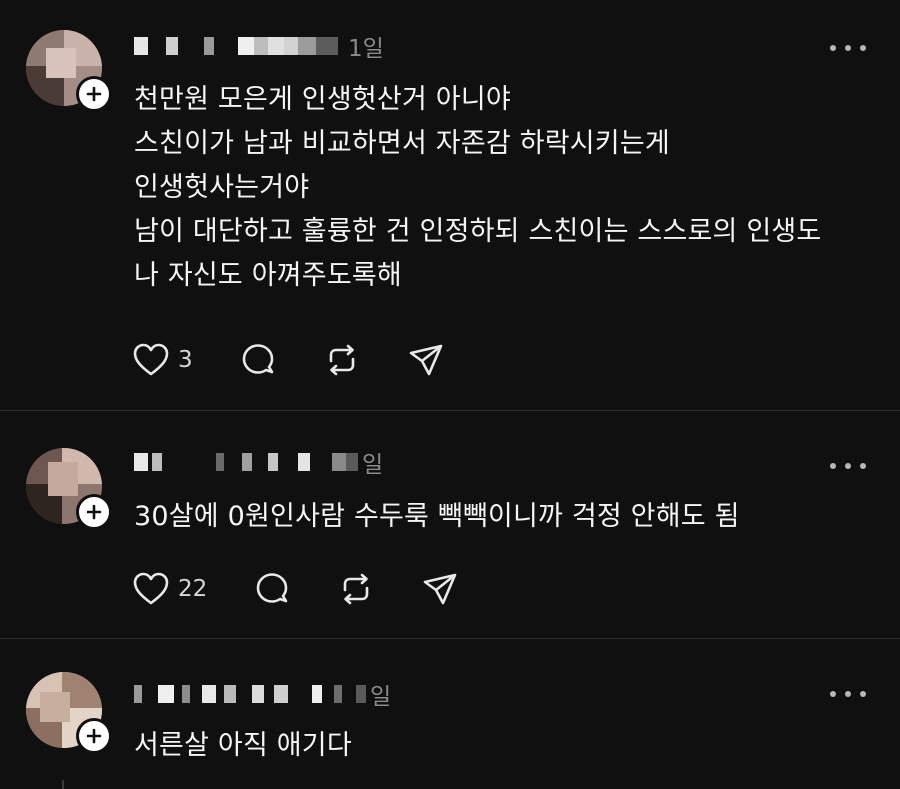  I want to click on post-text-line: 남이 대단하고 훌륭한 건 인정하되 스친이는 스스로의 인생도, so click(478, 231).